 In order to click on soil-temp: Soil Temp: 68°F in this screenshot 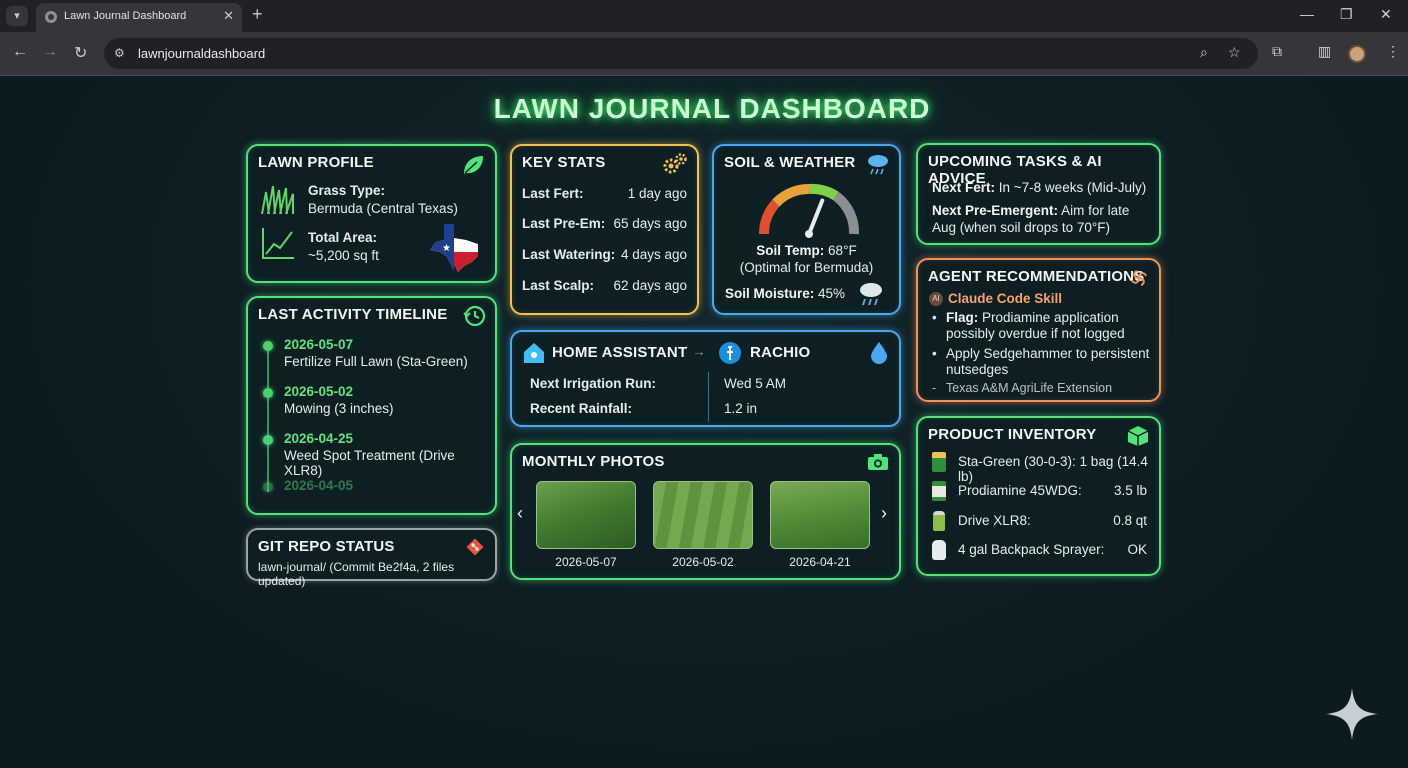, I will do `click(806, 250)`.